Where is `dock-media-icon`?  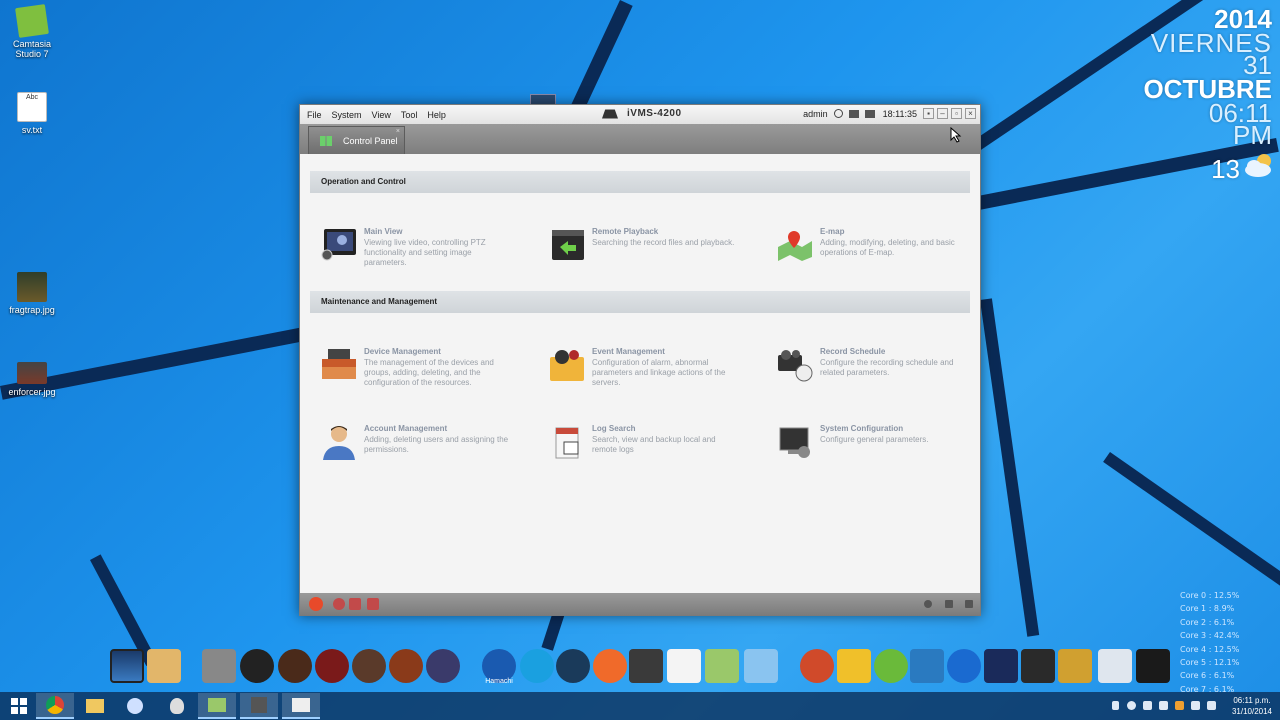 dock-media-icon is located at coordinates (927, 666).